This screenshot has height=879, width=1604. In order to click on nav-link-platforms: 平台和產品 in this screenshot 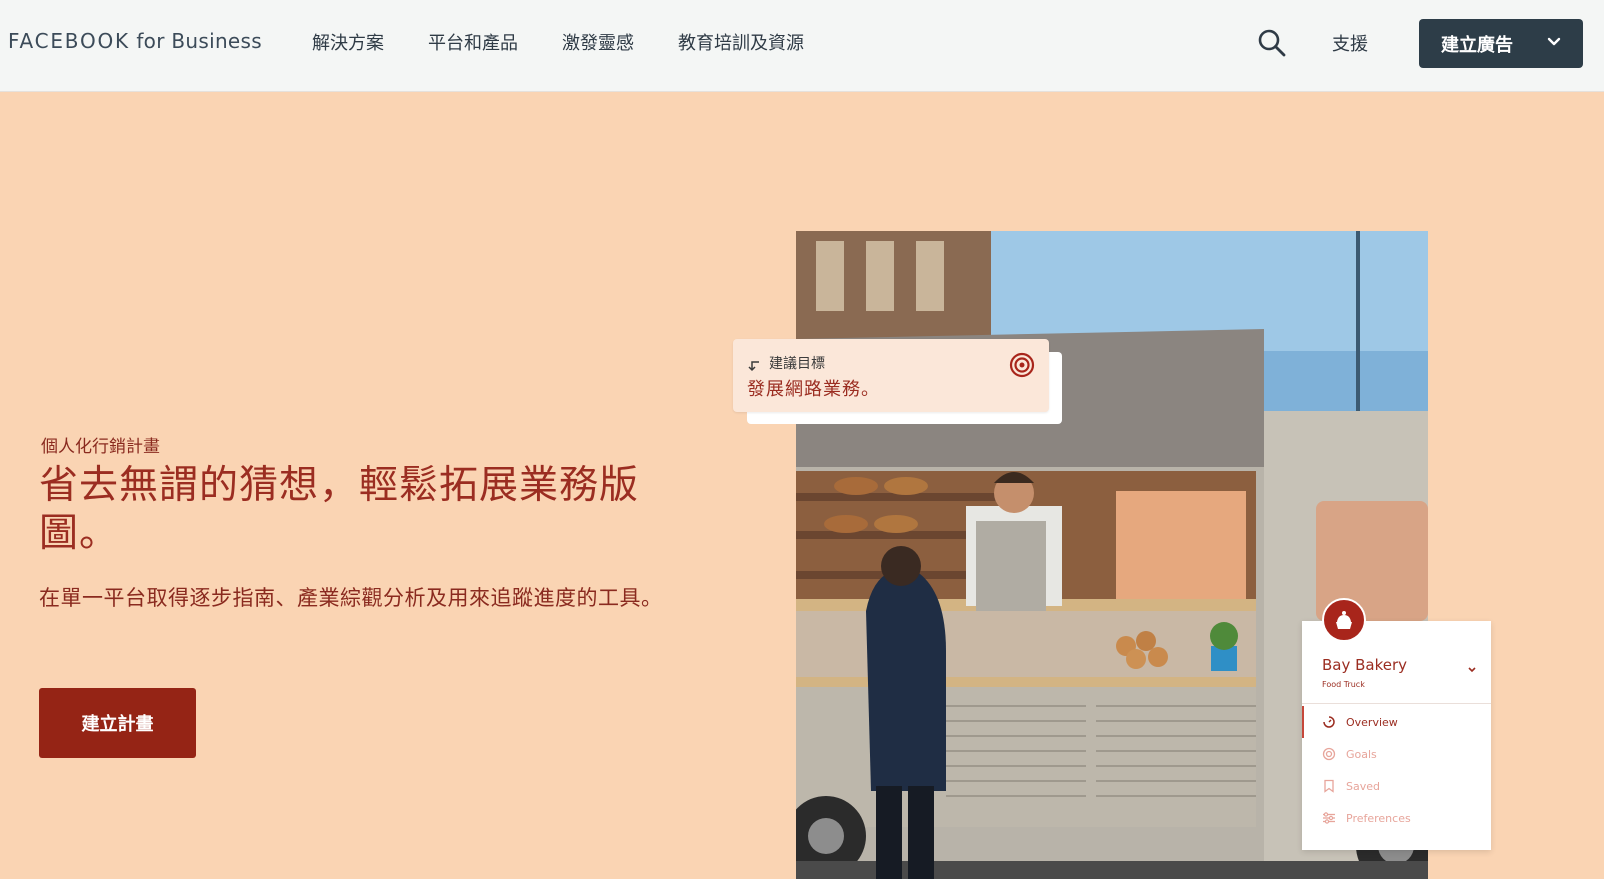, I will do `click(473, 42)`.